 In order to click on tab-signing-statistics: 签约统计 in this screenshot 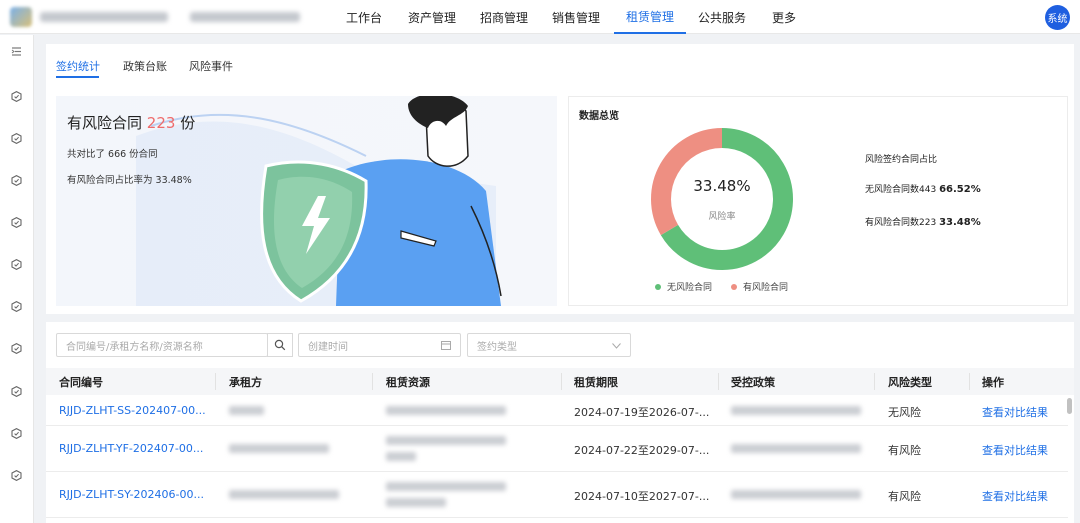, I will do `click(78, 66)`.